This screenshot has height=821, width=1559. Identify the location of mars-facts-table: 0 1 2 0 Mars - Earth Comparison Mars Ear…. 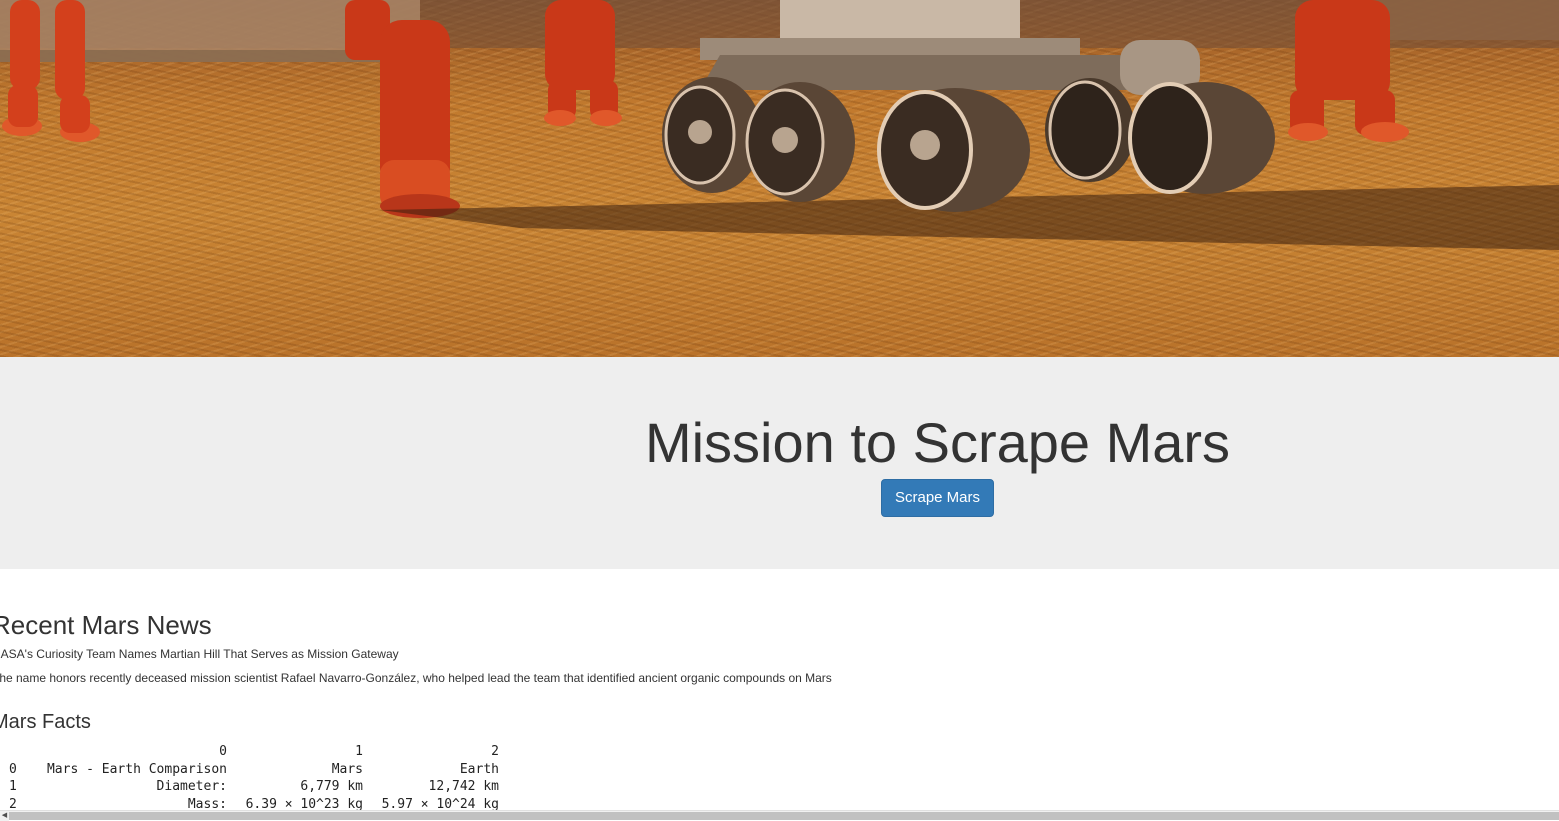
(254, 778).